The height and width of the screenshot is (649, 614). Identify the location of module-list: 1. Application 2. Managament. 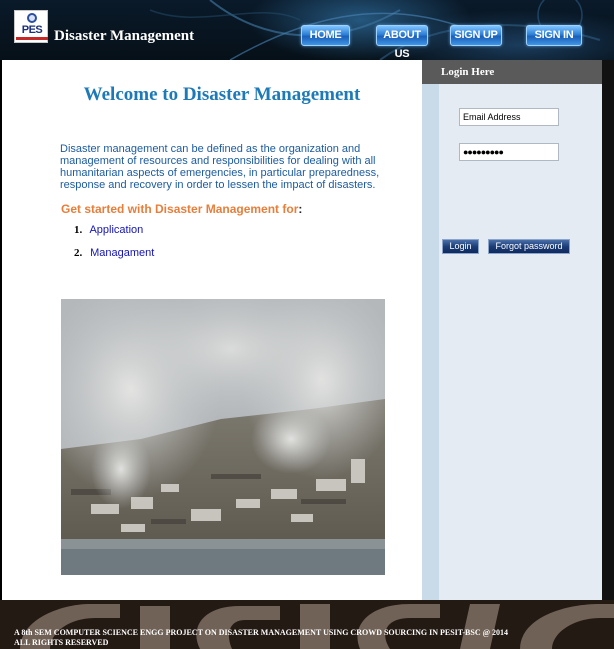
(114, 247).